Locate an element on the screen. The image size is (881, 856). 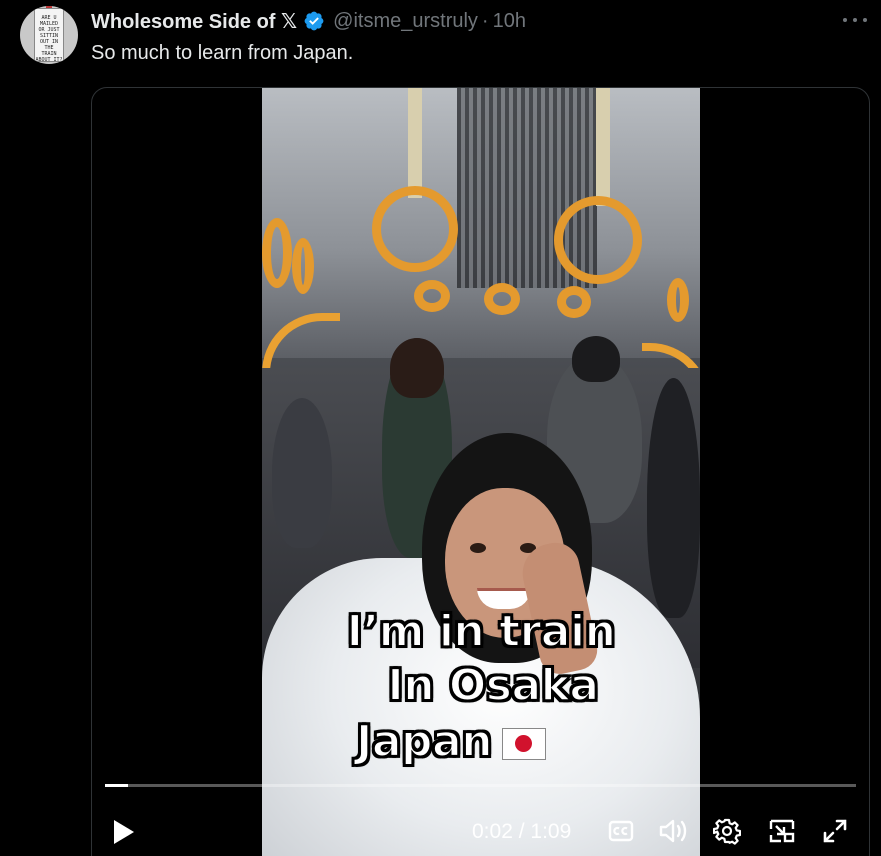
gear-icon is located at coordinates (727, 831).